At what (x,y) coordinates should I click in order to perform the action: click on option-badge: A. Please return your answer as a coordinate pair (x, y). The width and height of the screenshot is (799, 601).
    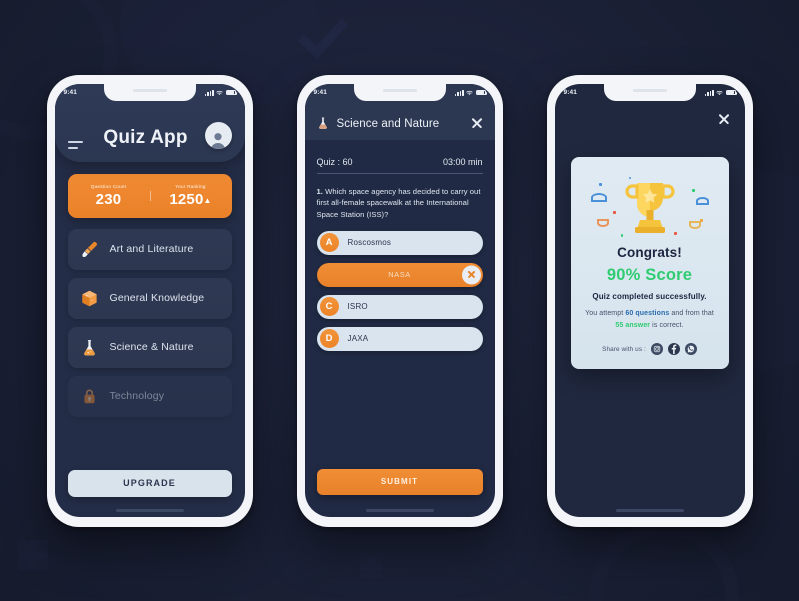
    Looking at the image, I should click on (329, 243).